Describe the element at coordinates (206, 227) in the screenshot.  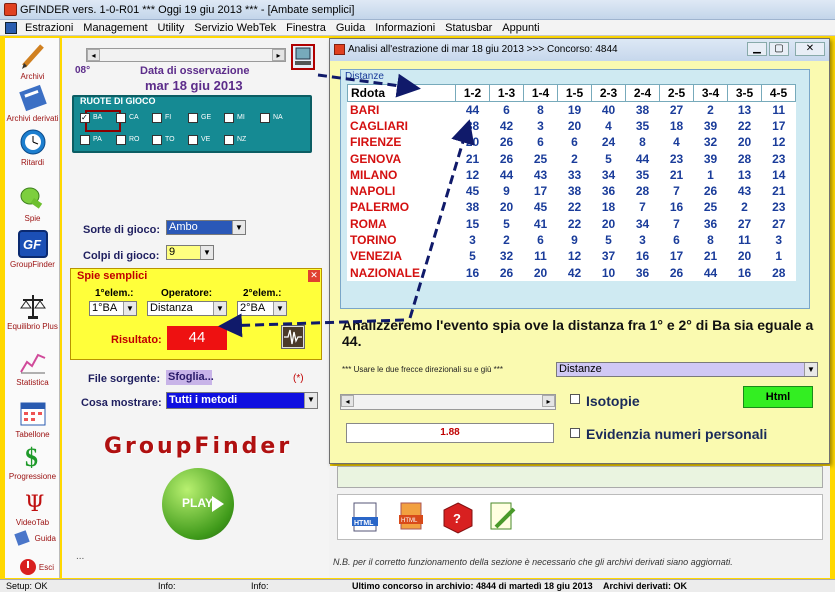
I see `sorte-select: Ambo ▼` at that location.